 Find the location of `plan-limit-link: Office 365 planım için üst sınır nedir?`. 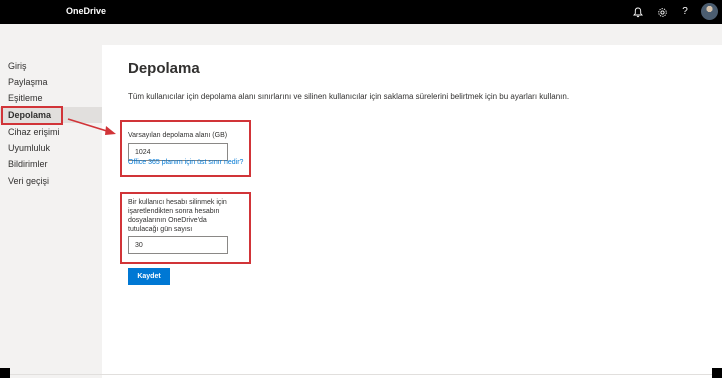

plan-limit-link: Office 365 planım için üst sınır nedir? is located at coordinates (185, 162).